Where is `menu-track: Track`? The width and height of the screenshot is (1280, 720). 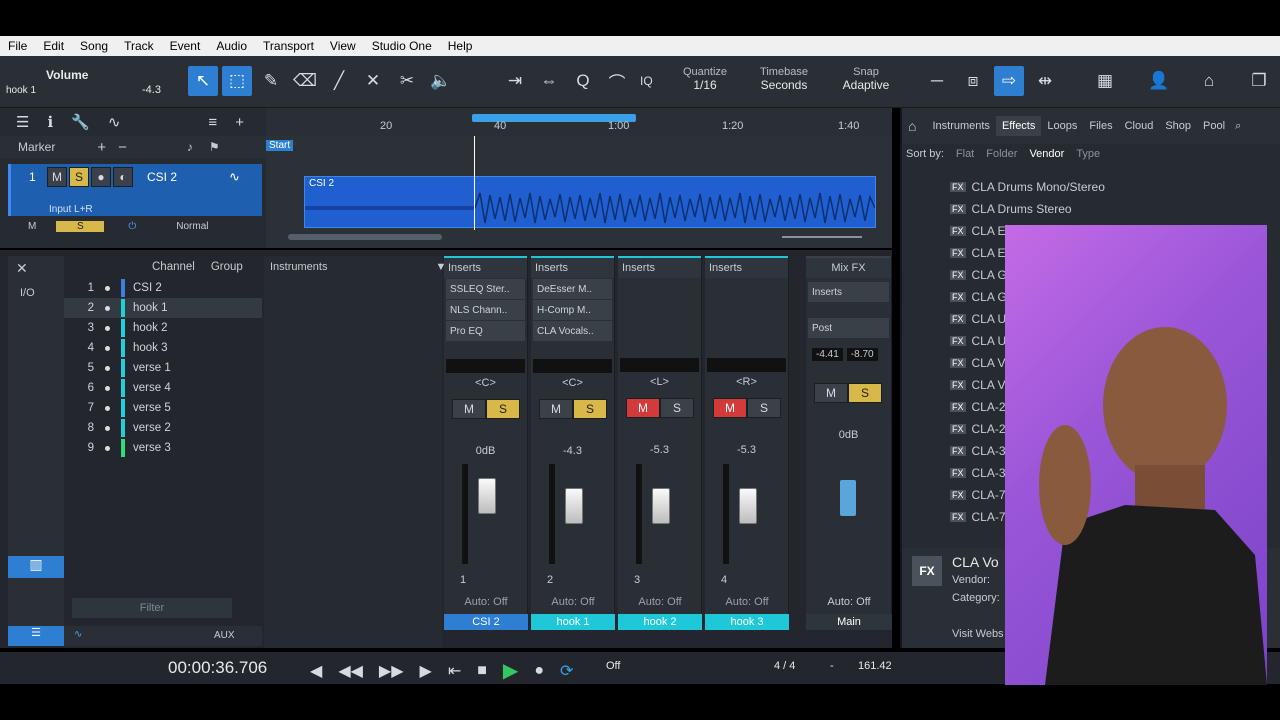 menu-track: Track is located at coordinates (139, 46).